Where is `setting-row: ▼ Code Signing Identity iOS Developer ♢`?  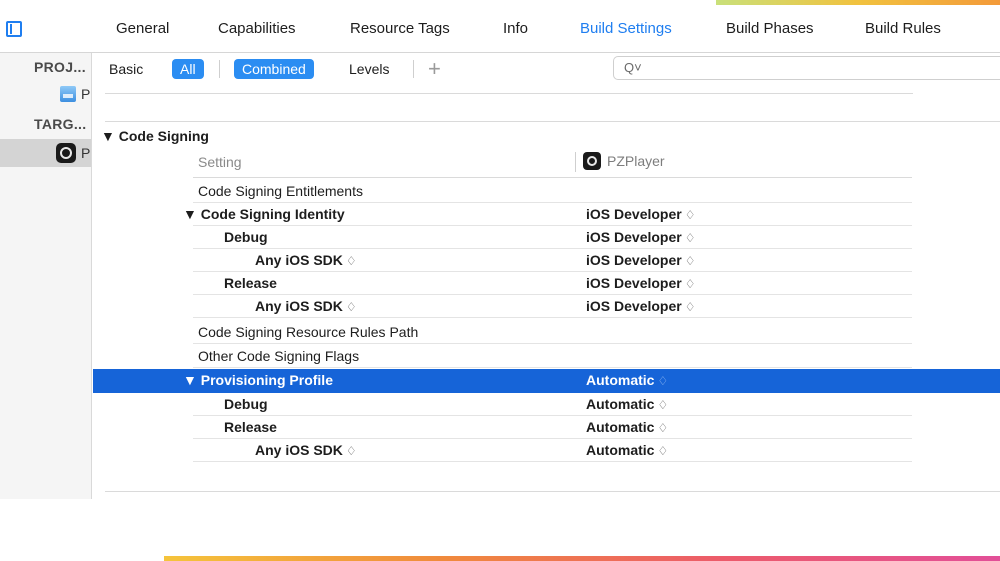 setting-row: ▼ Code Signing Identity iOS Developer ♢ is located at coordinates (546, 214).